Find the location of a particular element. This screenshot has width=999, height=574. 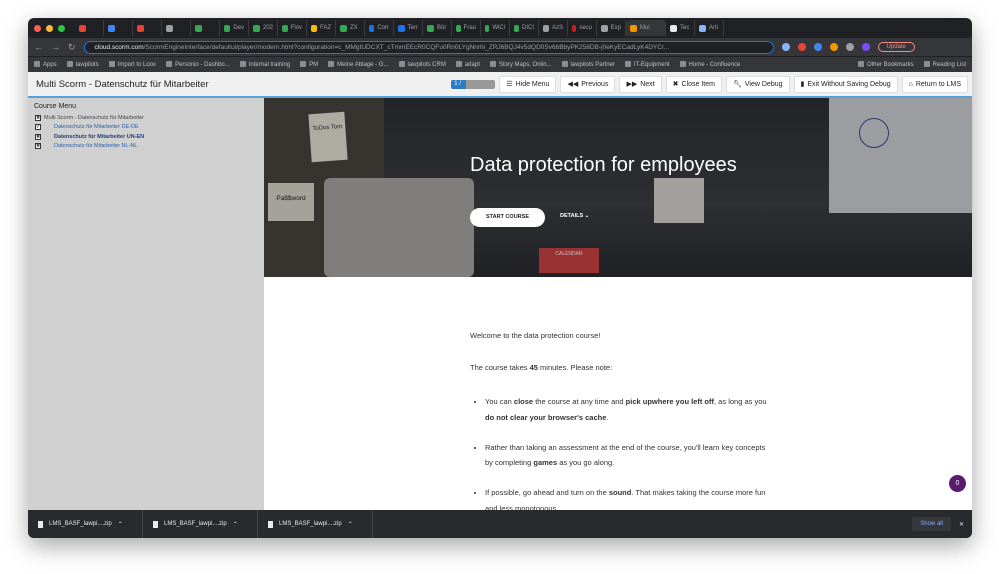

previous-button: ◀◀ Previous is located at coordinates (588, 84).